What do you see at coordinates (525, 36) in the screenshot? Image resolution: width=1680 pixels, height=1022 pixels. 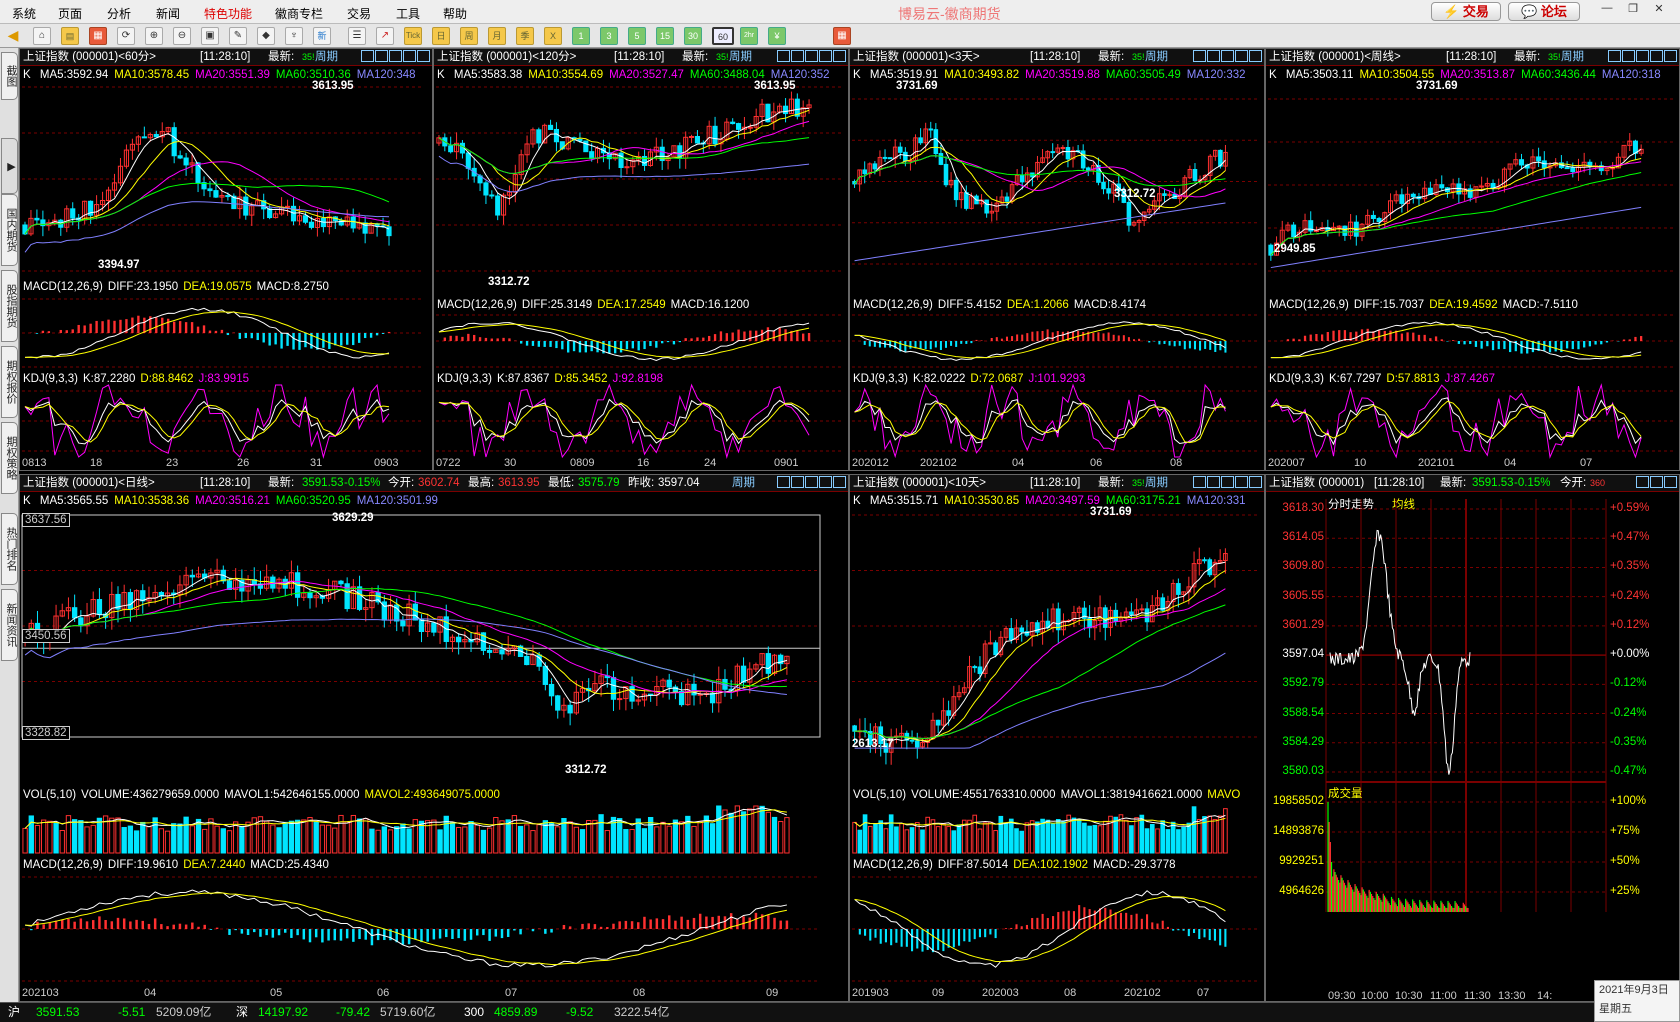 I see `period-quarter-button: 季` at bounding box center [525, 36].